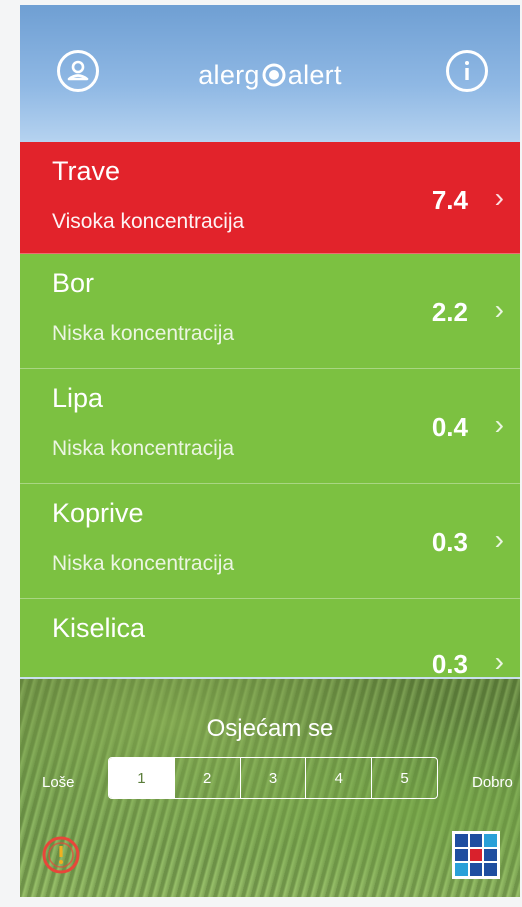 The height and width of the screenshot is (907, 522). I want to click on allergen-row-lipa: Lipa Niska koncentracija 0.4 ›, so click(270, 426).